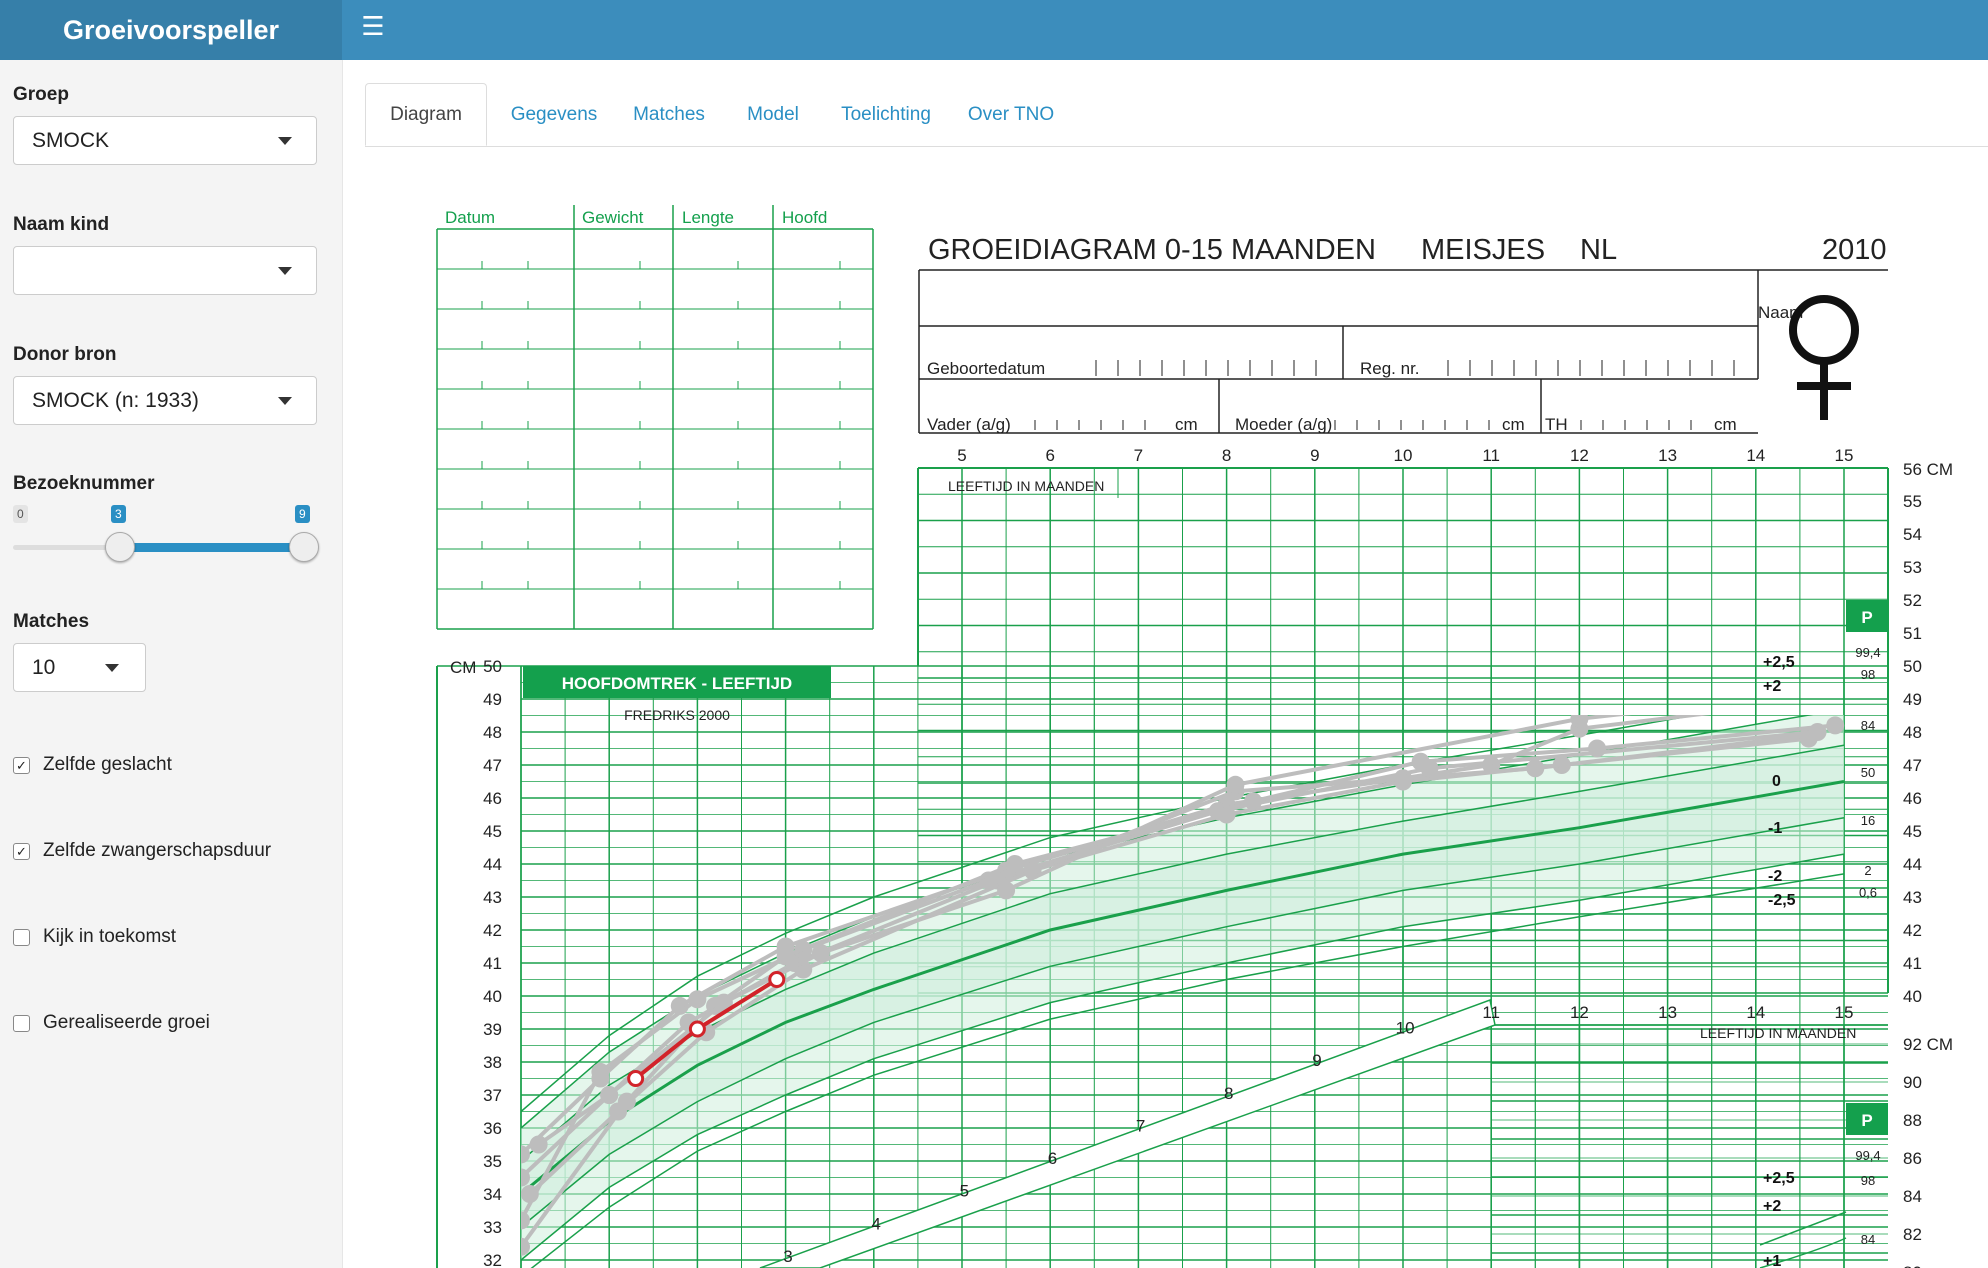 The image size is (1988, 1268). I want to click on checkbox-label: Gerealiseerde groei, so click(126, 1022).